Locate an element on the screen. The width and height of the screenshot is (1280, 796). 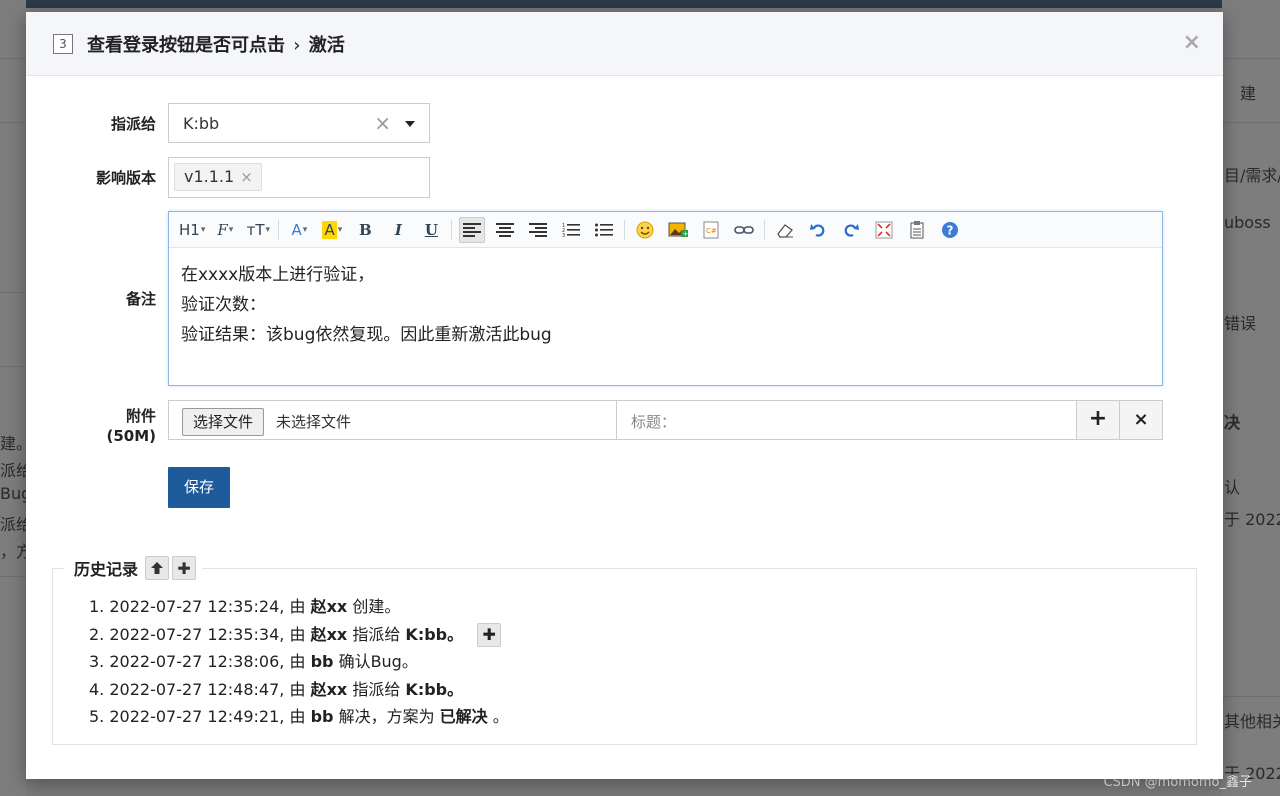
font-color-button: A ▾ is located at coordinates (299, 230).